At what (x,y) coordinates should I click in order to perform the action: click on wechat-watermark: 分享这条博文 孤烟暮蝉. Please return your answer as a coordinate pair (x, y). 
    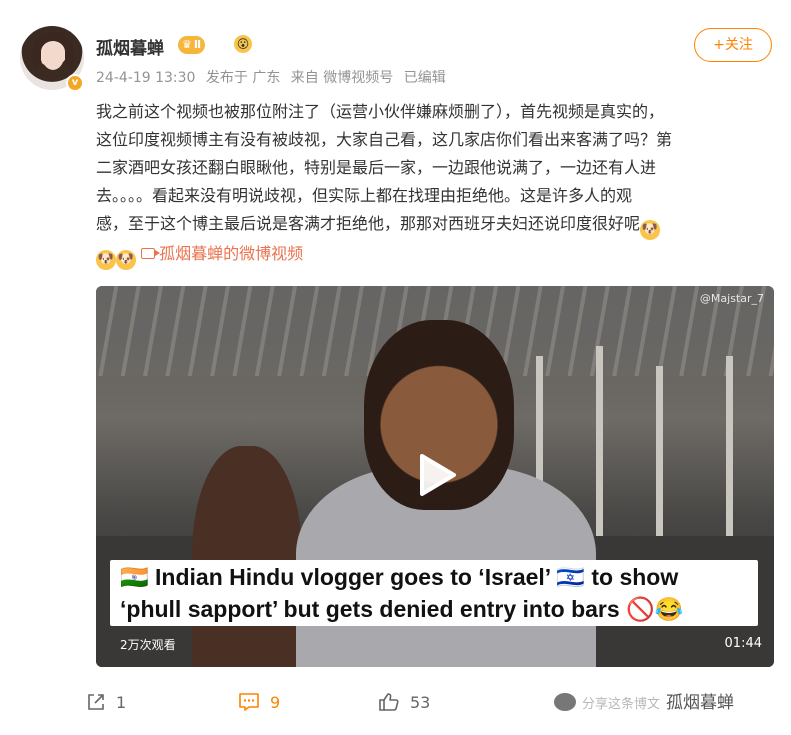
    Looking at the image, I should click on (644, 703).